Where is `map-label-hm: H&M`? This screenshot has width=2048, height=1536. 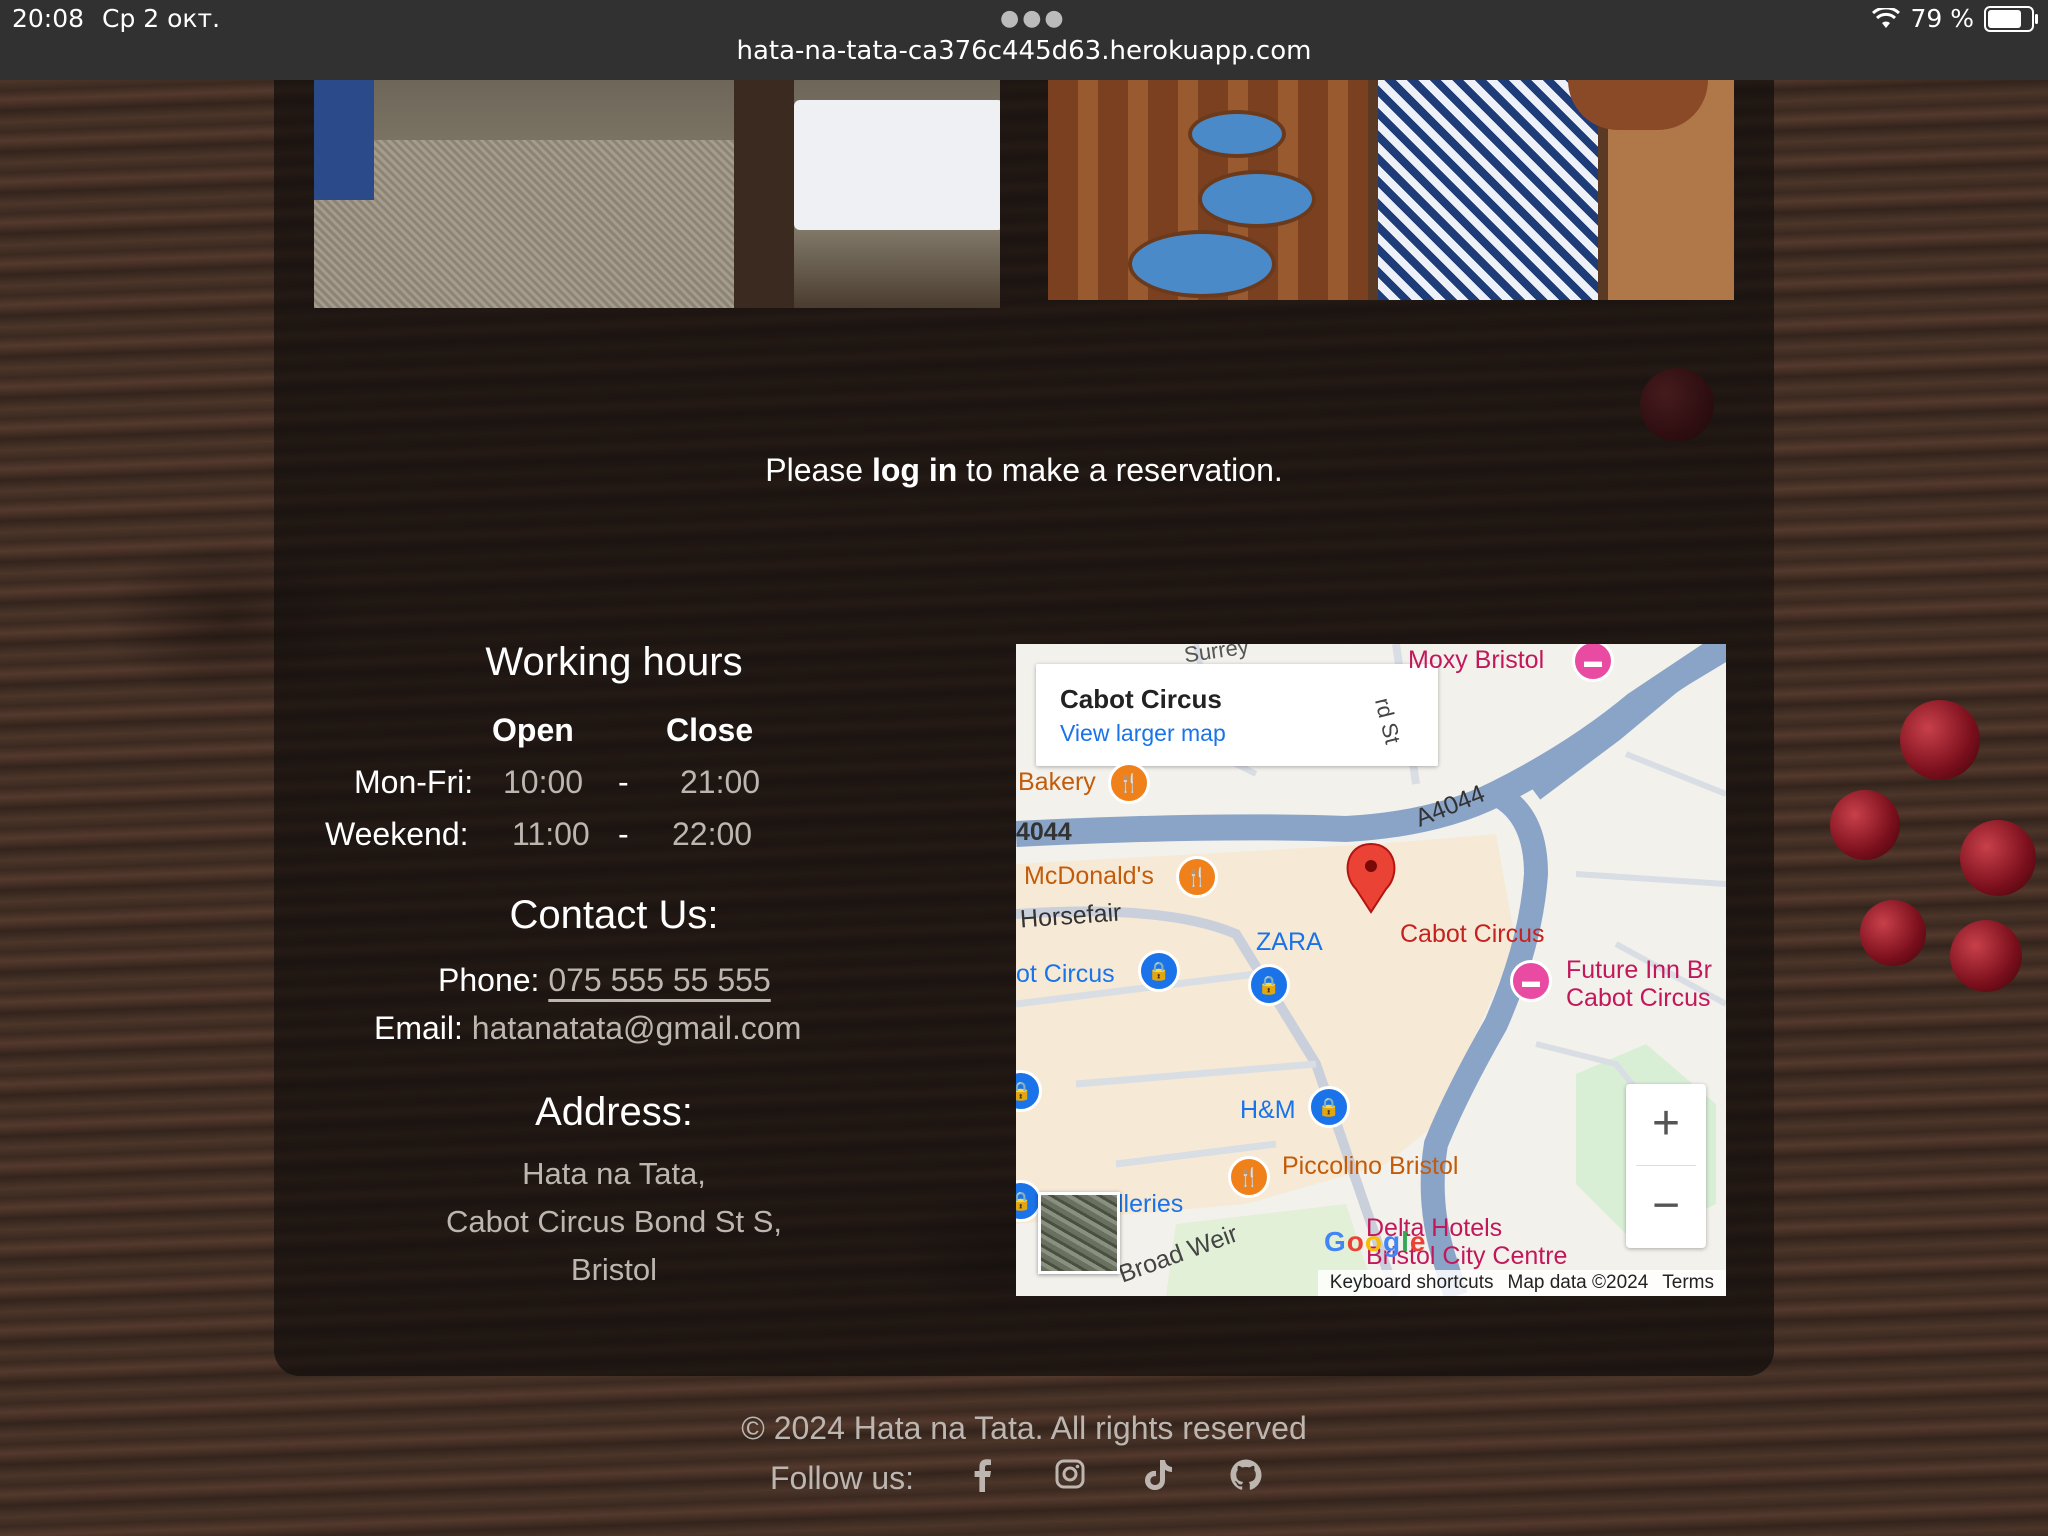
map-label-hm: H&M is located at coordinates (1268, 1110).